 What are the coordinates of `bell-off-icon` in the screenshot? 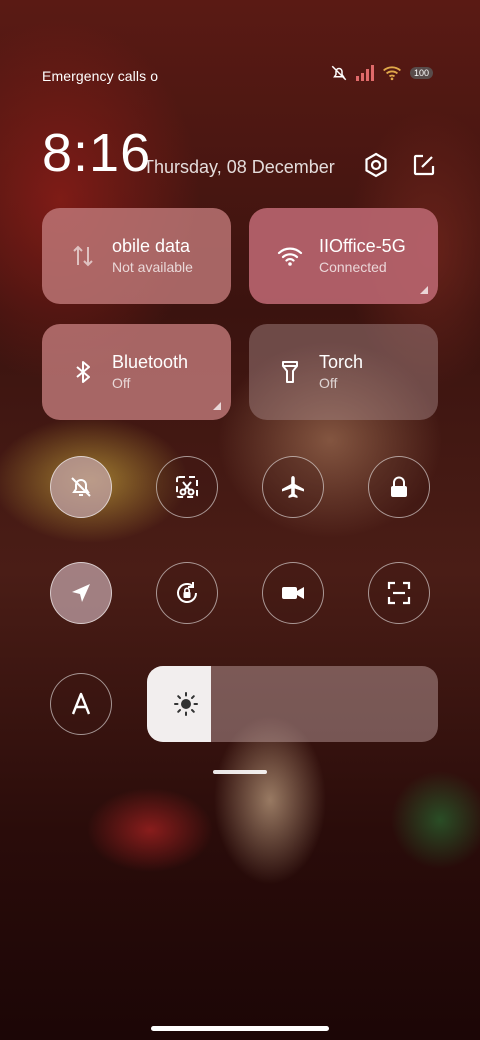 It's located at (81, 487).